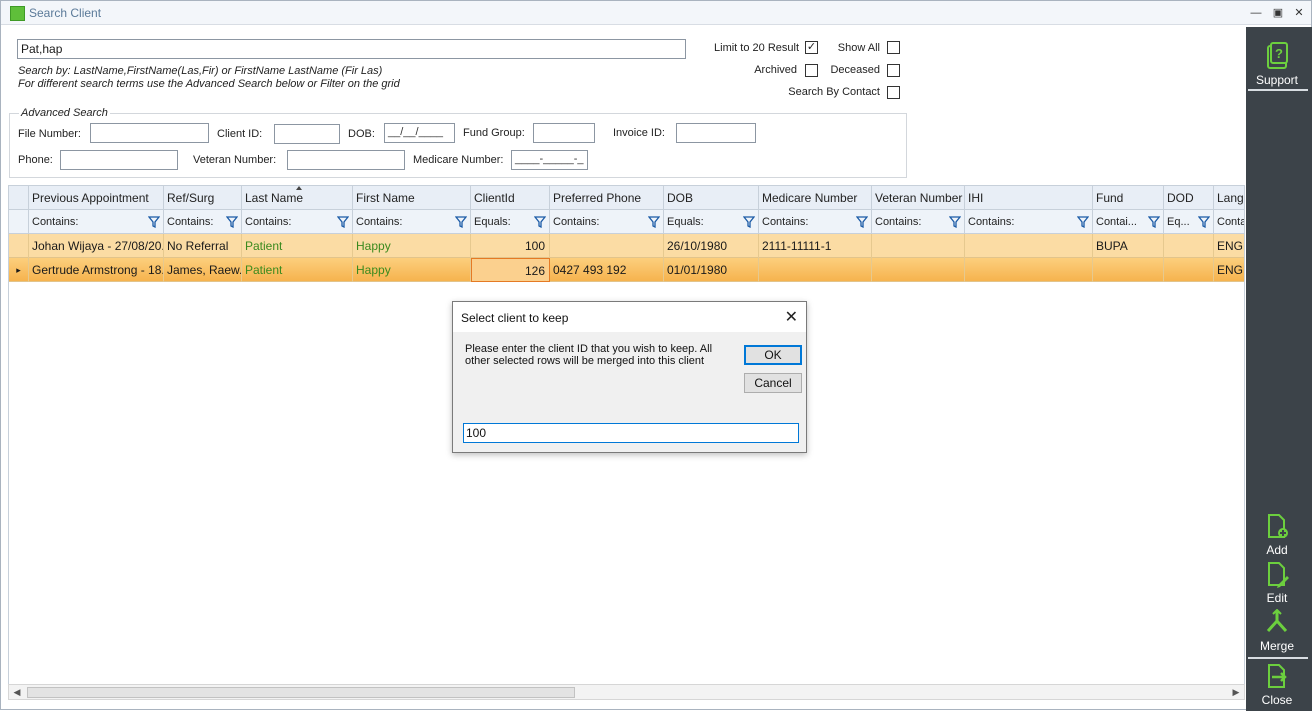 This screenshot has width=1312, height=711. What do you see at coordinates (1189, 198) in the screenshot?
I see `column-header-dod: DOD` at bounding box center [1189, 198].